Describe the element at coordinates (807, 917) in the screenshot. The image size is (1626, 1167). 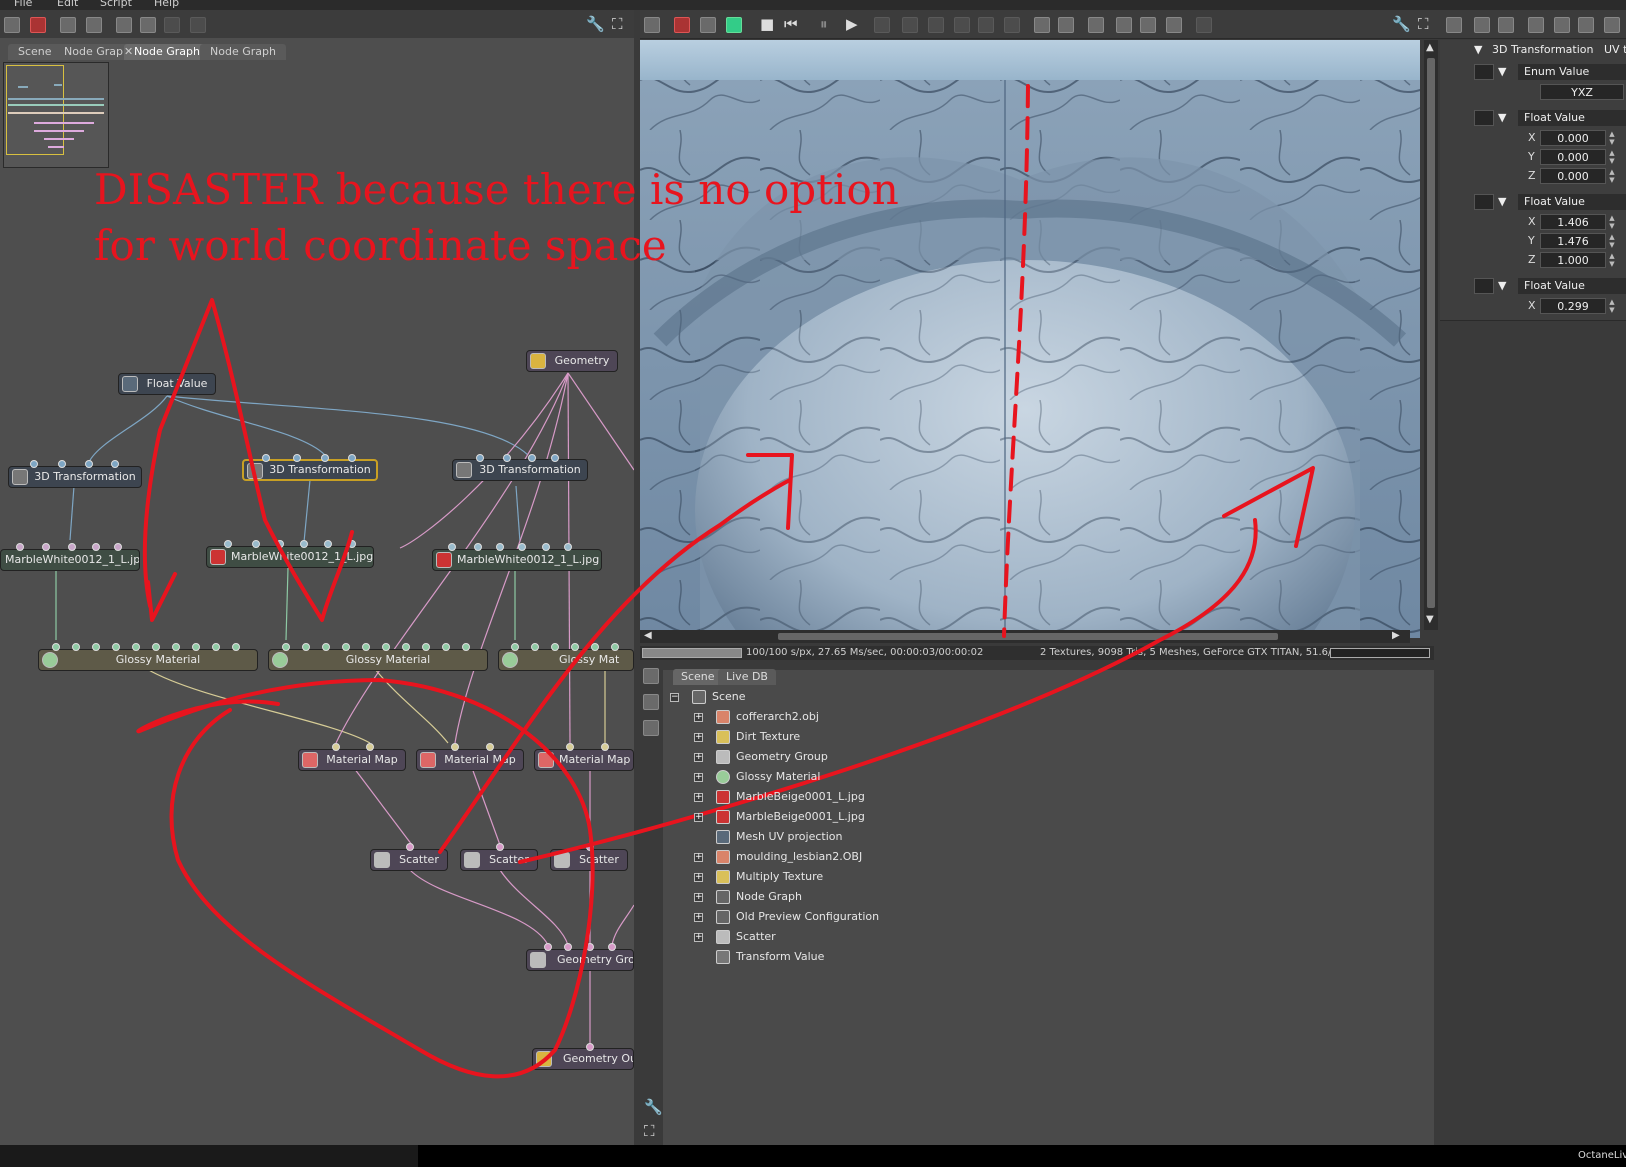
I see `outliner-item: Old Preview Configuration` at that location.